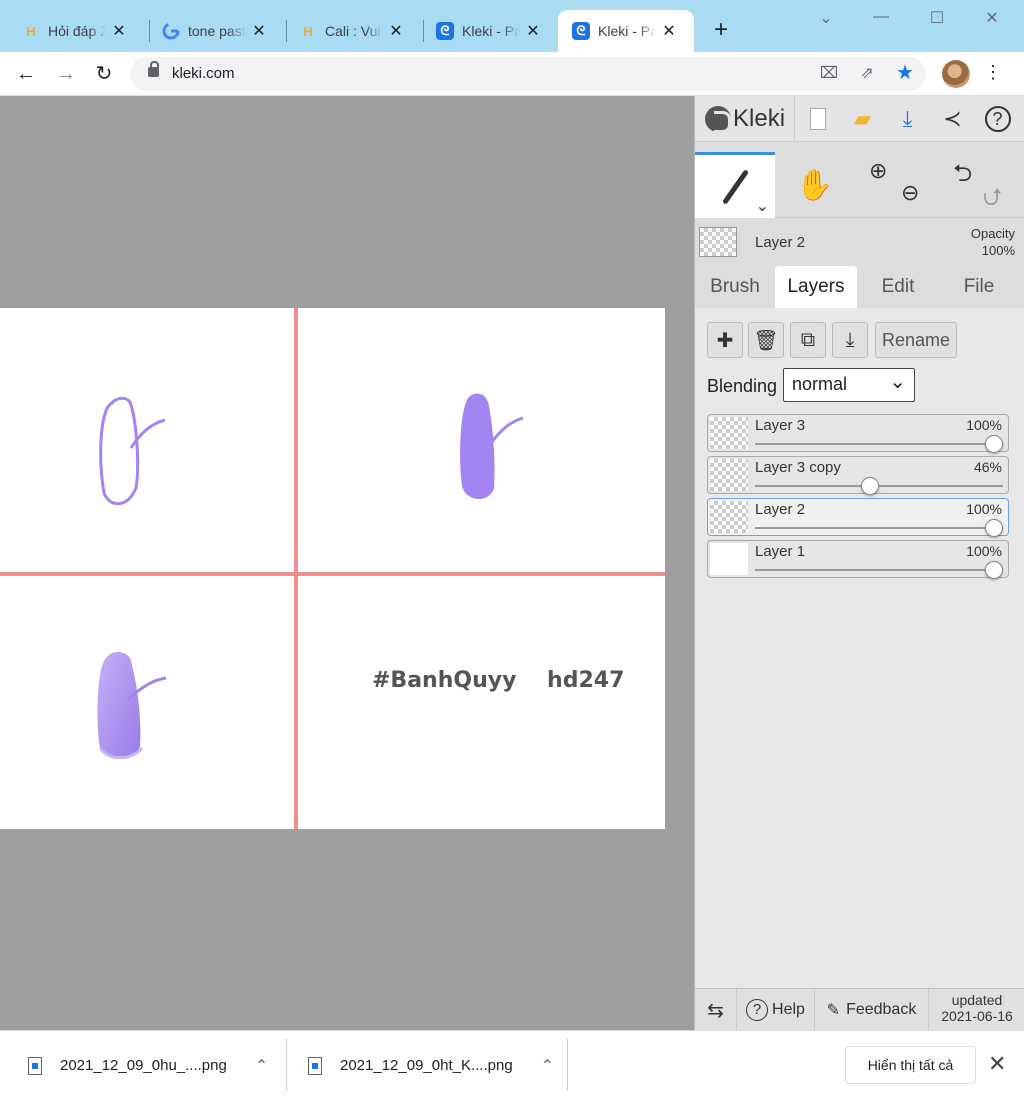 The height and width of the screenshot is (1099, 1024). Describe the element at coordinates (979, 287) in the screenshot. I see `tab-file: File` at that location.